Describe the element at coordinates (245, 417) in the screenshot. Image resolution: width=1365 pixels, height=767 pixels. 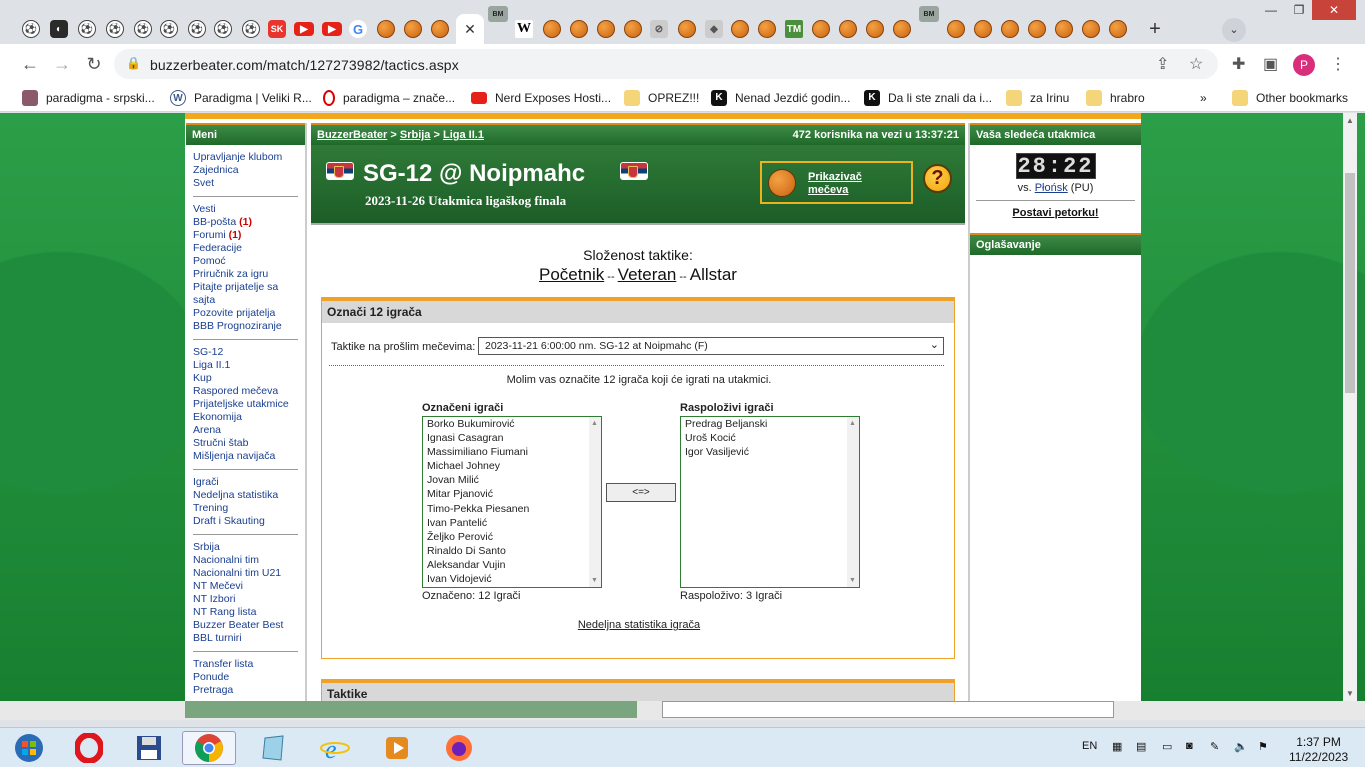
I see `menu-link: Ekonomija` at that location.